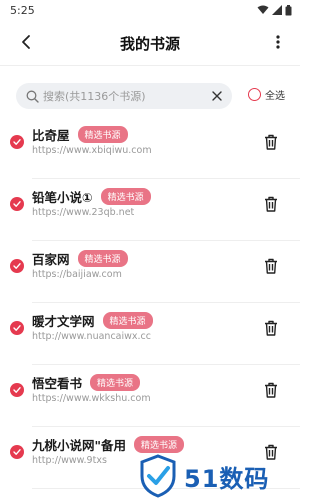 The height and width of the screenshot is (500, 320). Describe the element at coordinates (63, 321) in the screenshot. I see `item-name: 暖才文学网` at that location.